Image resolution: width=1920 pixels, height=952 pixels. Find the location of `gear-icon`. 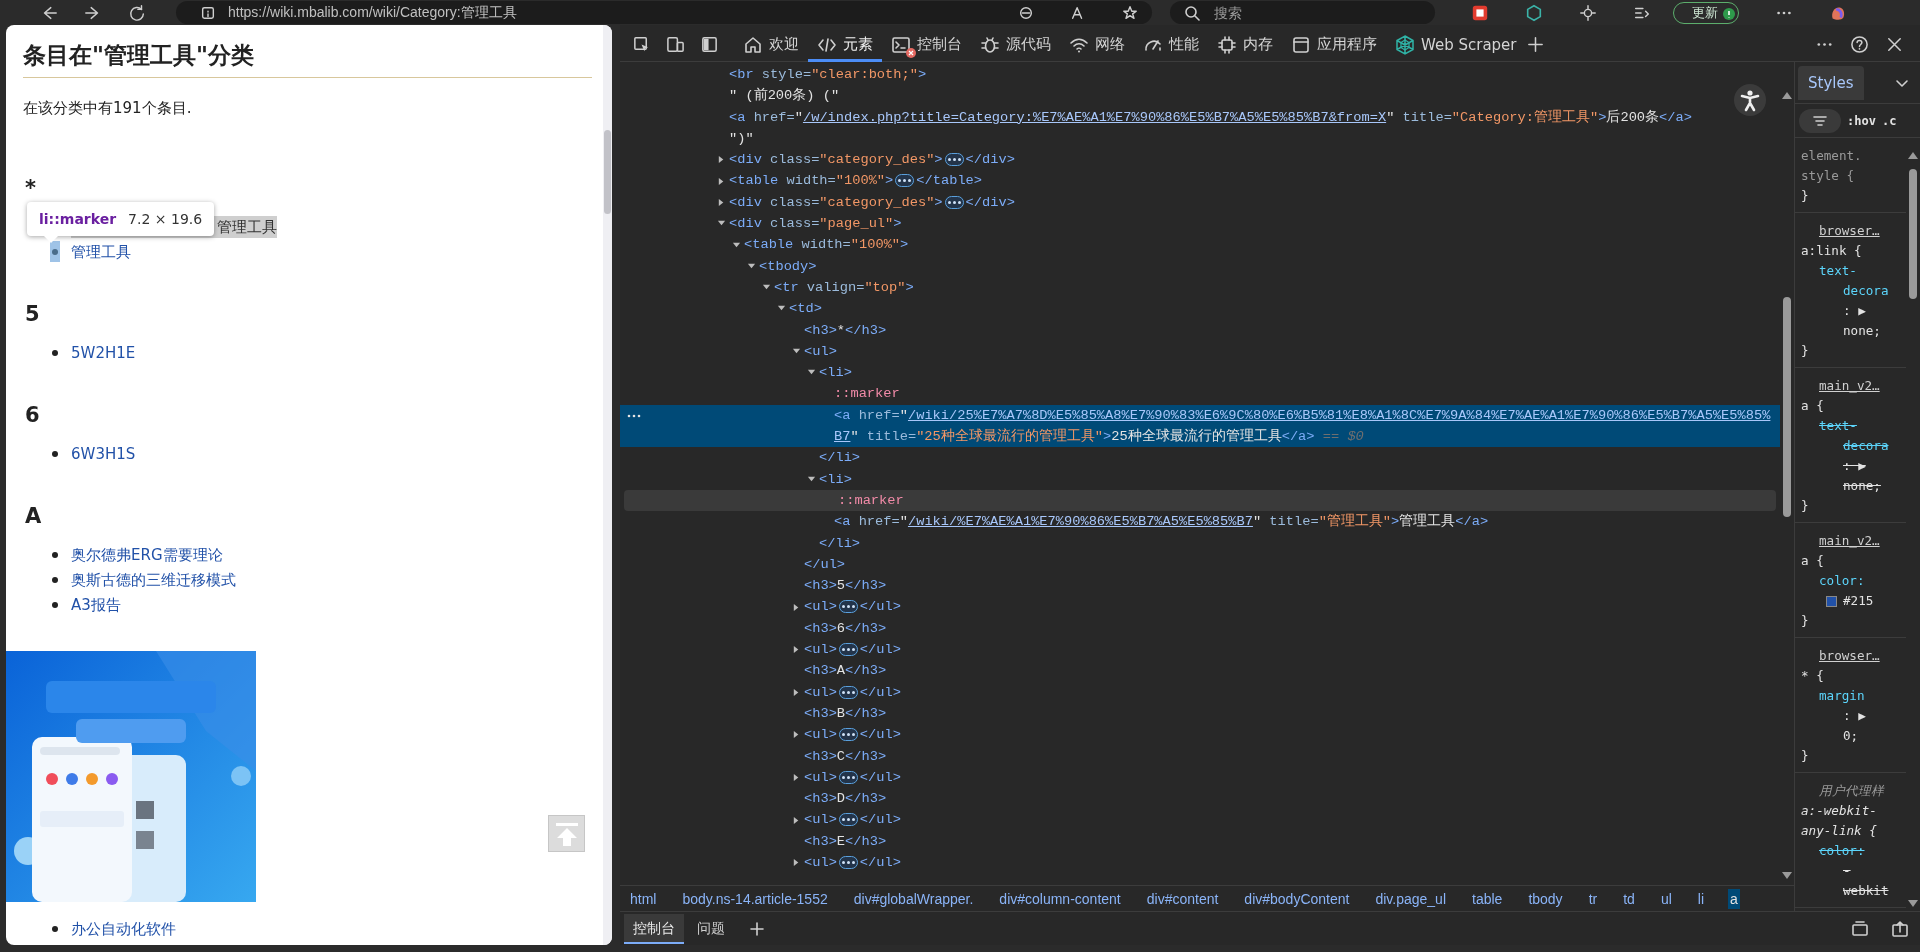

gear-icon is located at coordinates (1588, 12).